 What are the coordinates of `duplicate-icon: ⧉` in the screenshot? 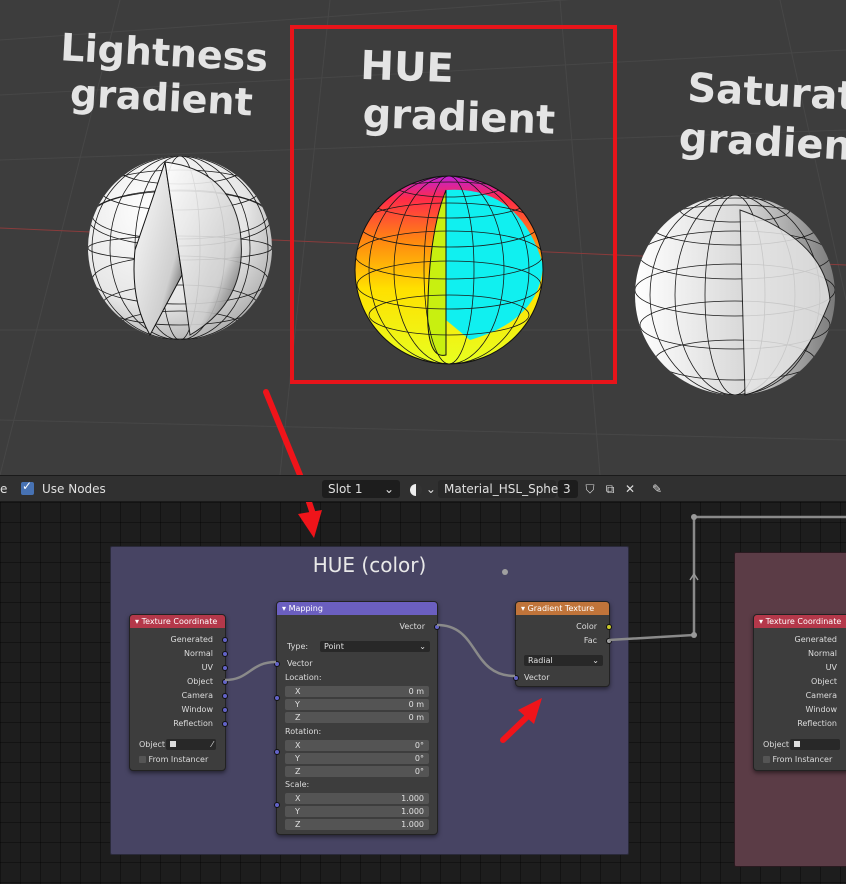 It's located at (610, 489).